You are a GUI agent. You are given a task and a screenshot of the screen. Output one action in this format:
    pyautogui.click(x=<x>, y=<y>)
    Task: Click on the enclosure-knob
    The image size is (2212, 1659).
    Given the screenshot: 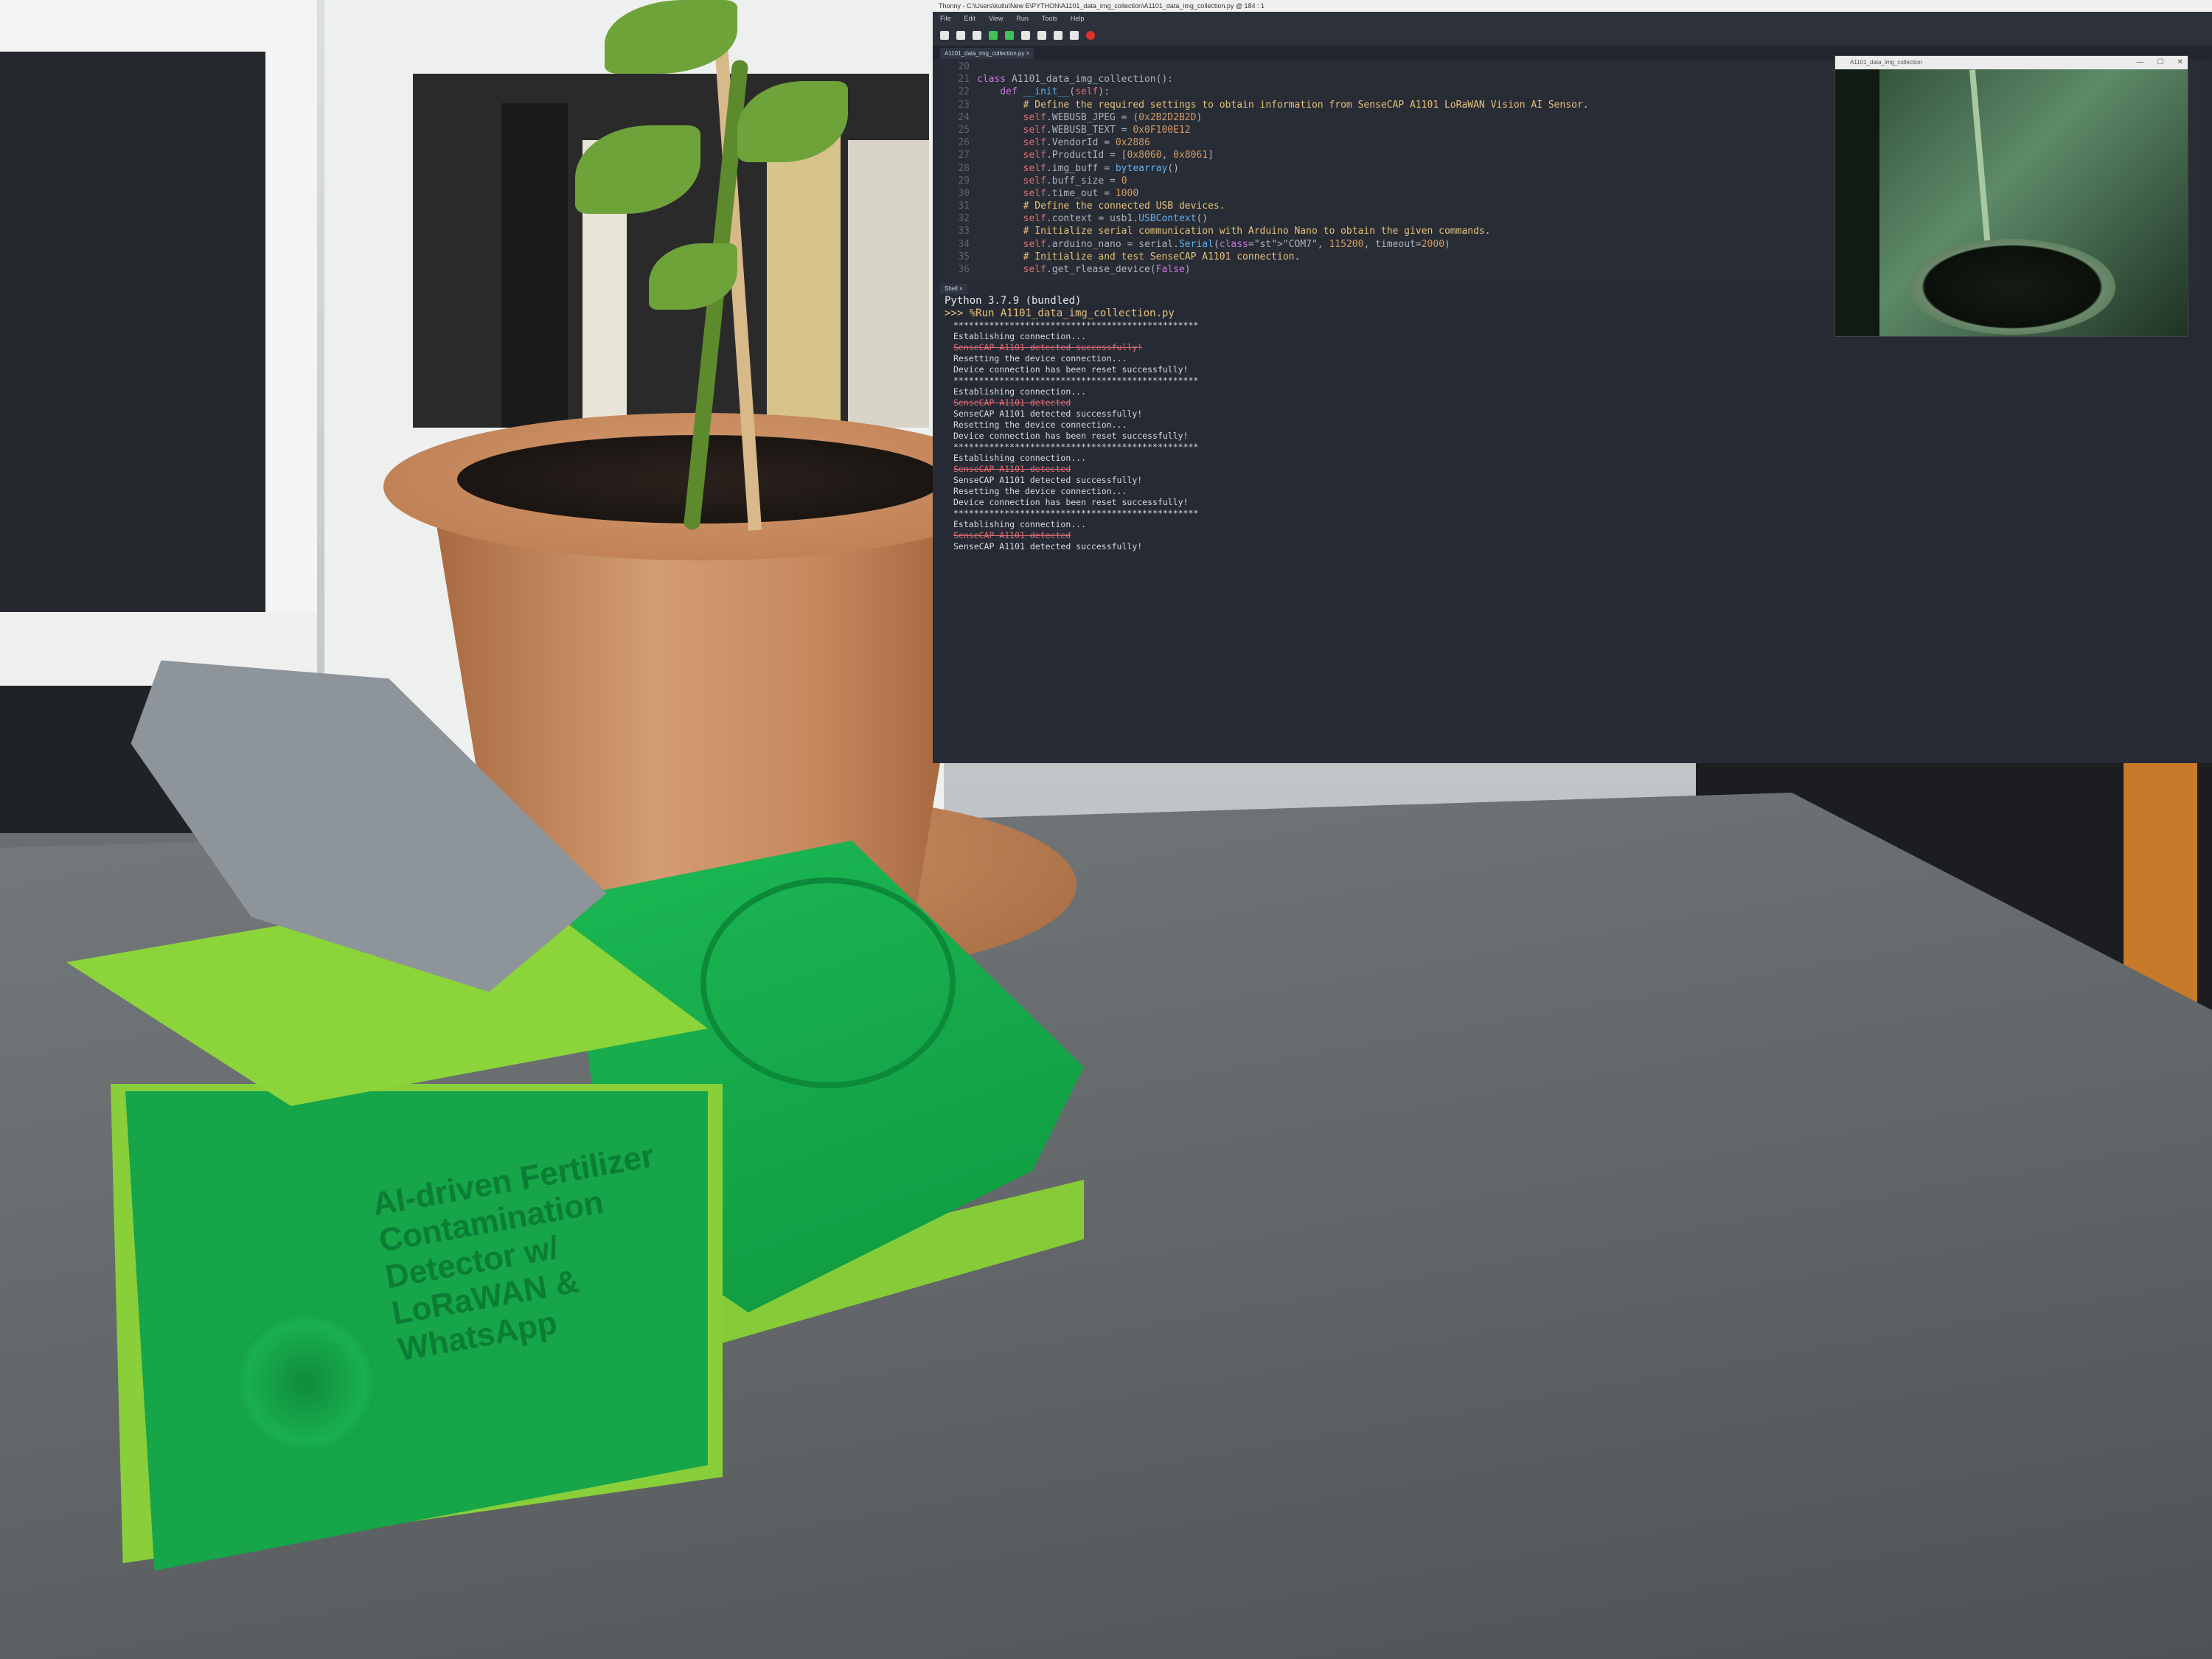 What is the action you would take?
    pyautogui.click(x=306, y=1382)
    